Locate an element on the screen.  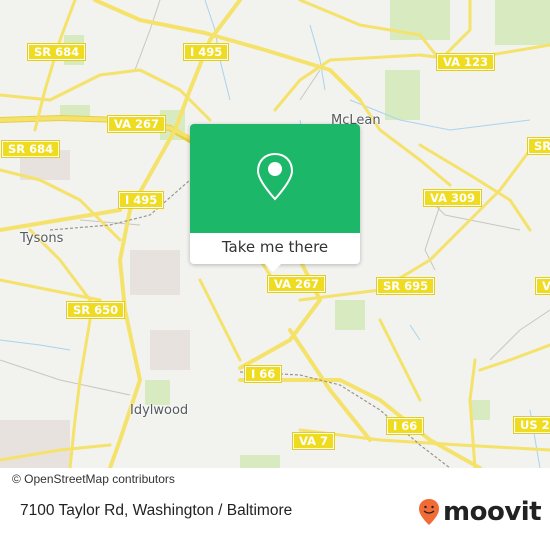
map-pin-icon is located at coordinates (275, 176).